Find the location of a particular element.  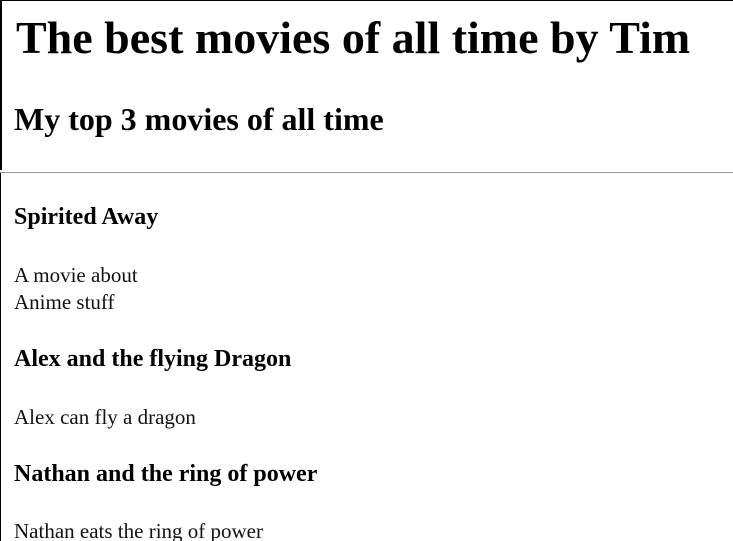

frame-left-border-lower is located at coordinates (0, 356).